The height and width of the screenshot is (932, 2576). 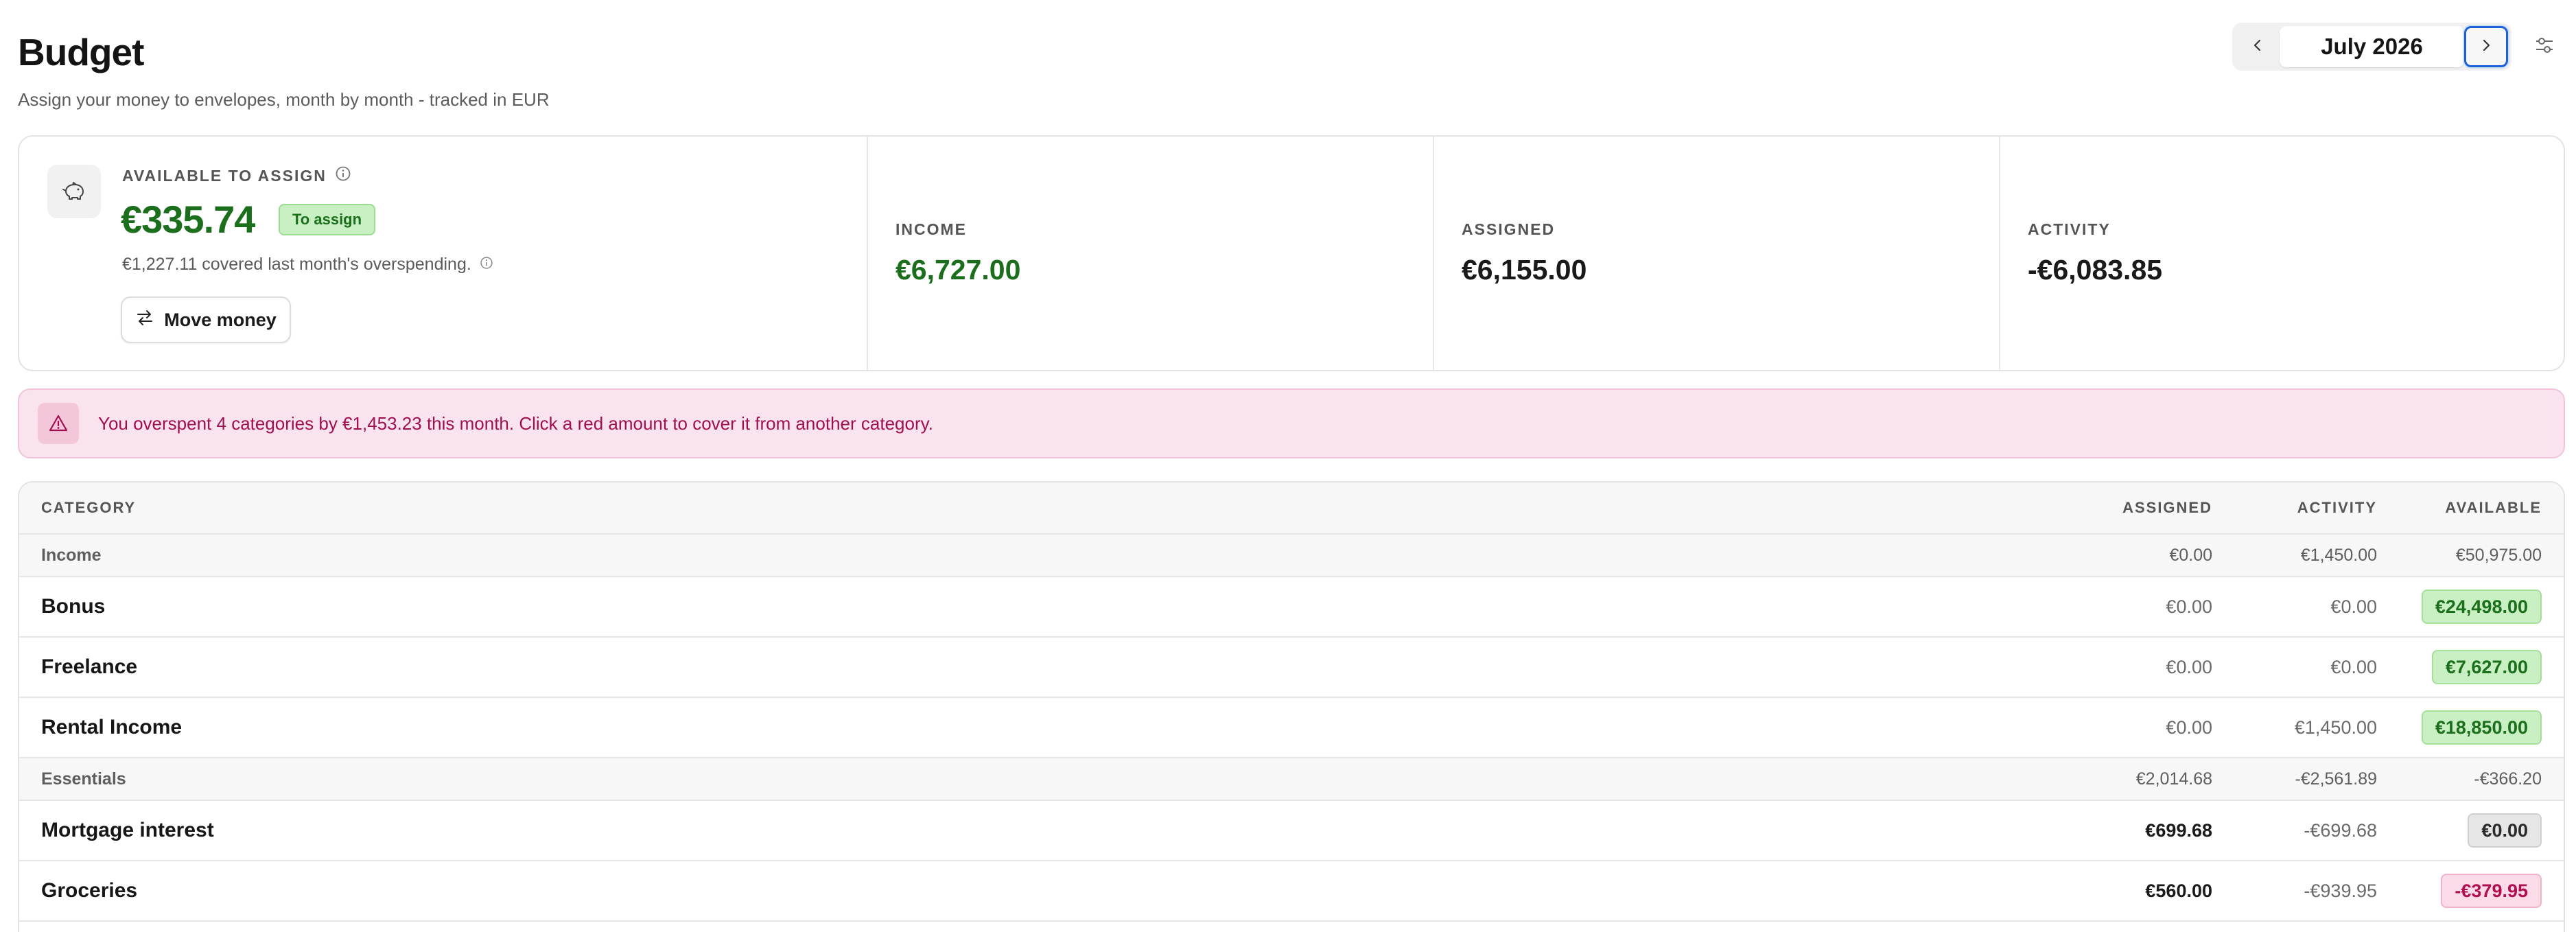 I want to click on activity-label: ACTIVITY, so click(x=2069, y=229).